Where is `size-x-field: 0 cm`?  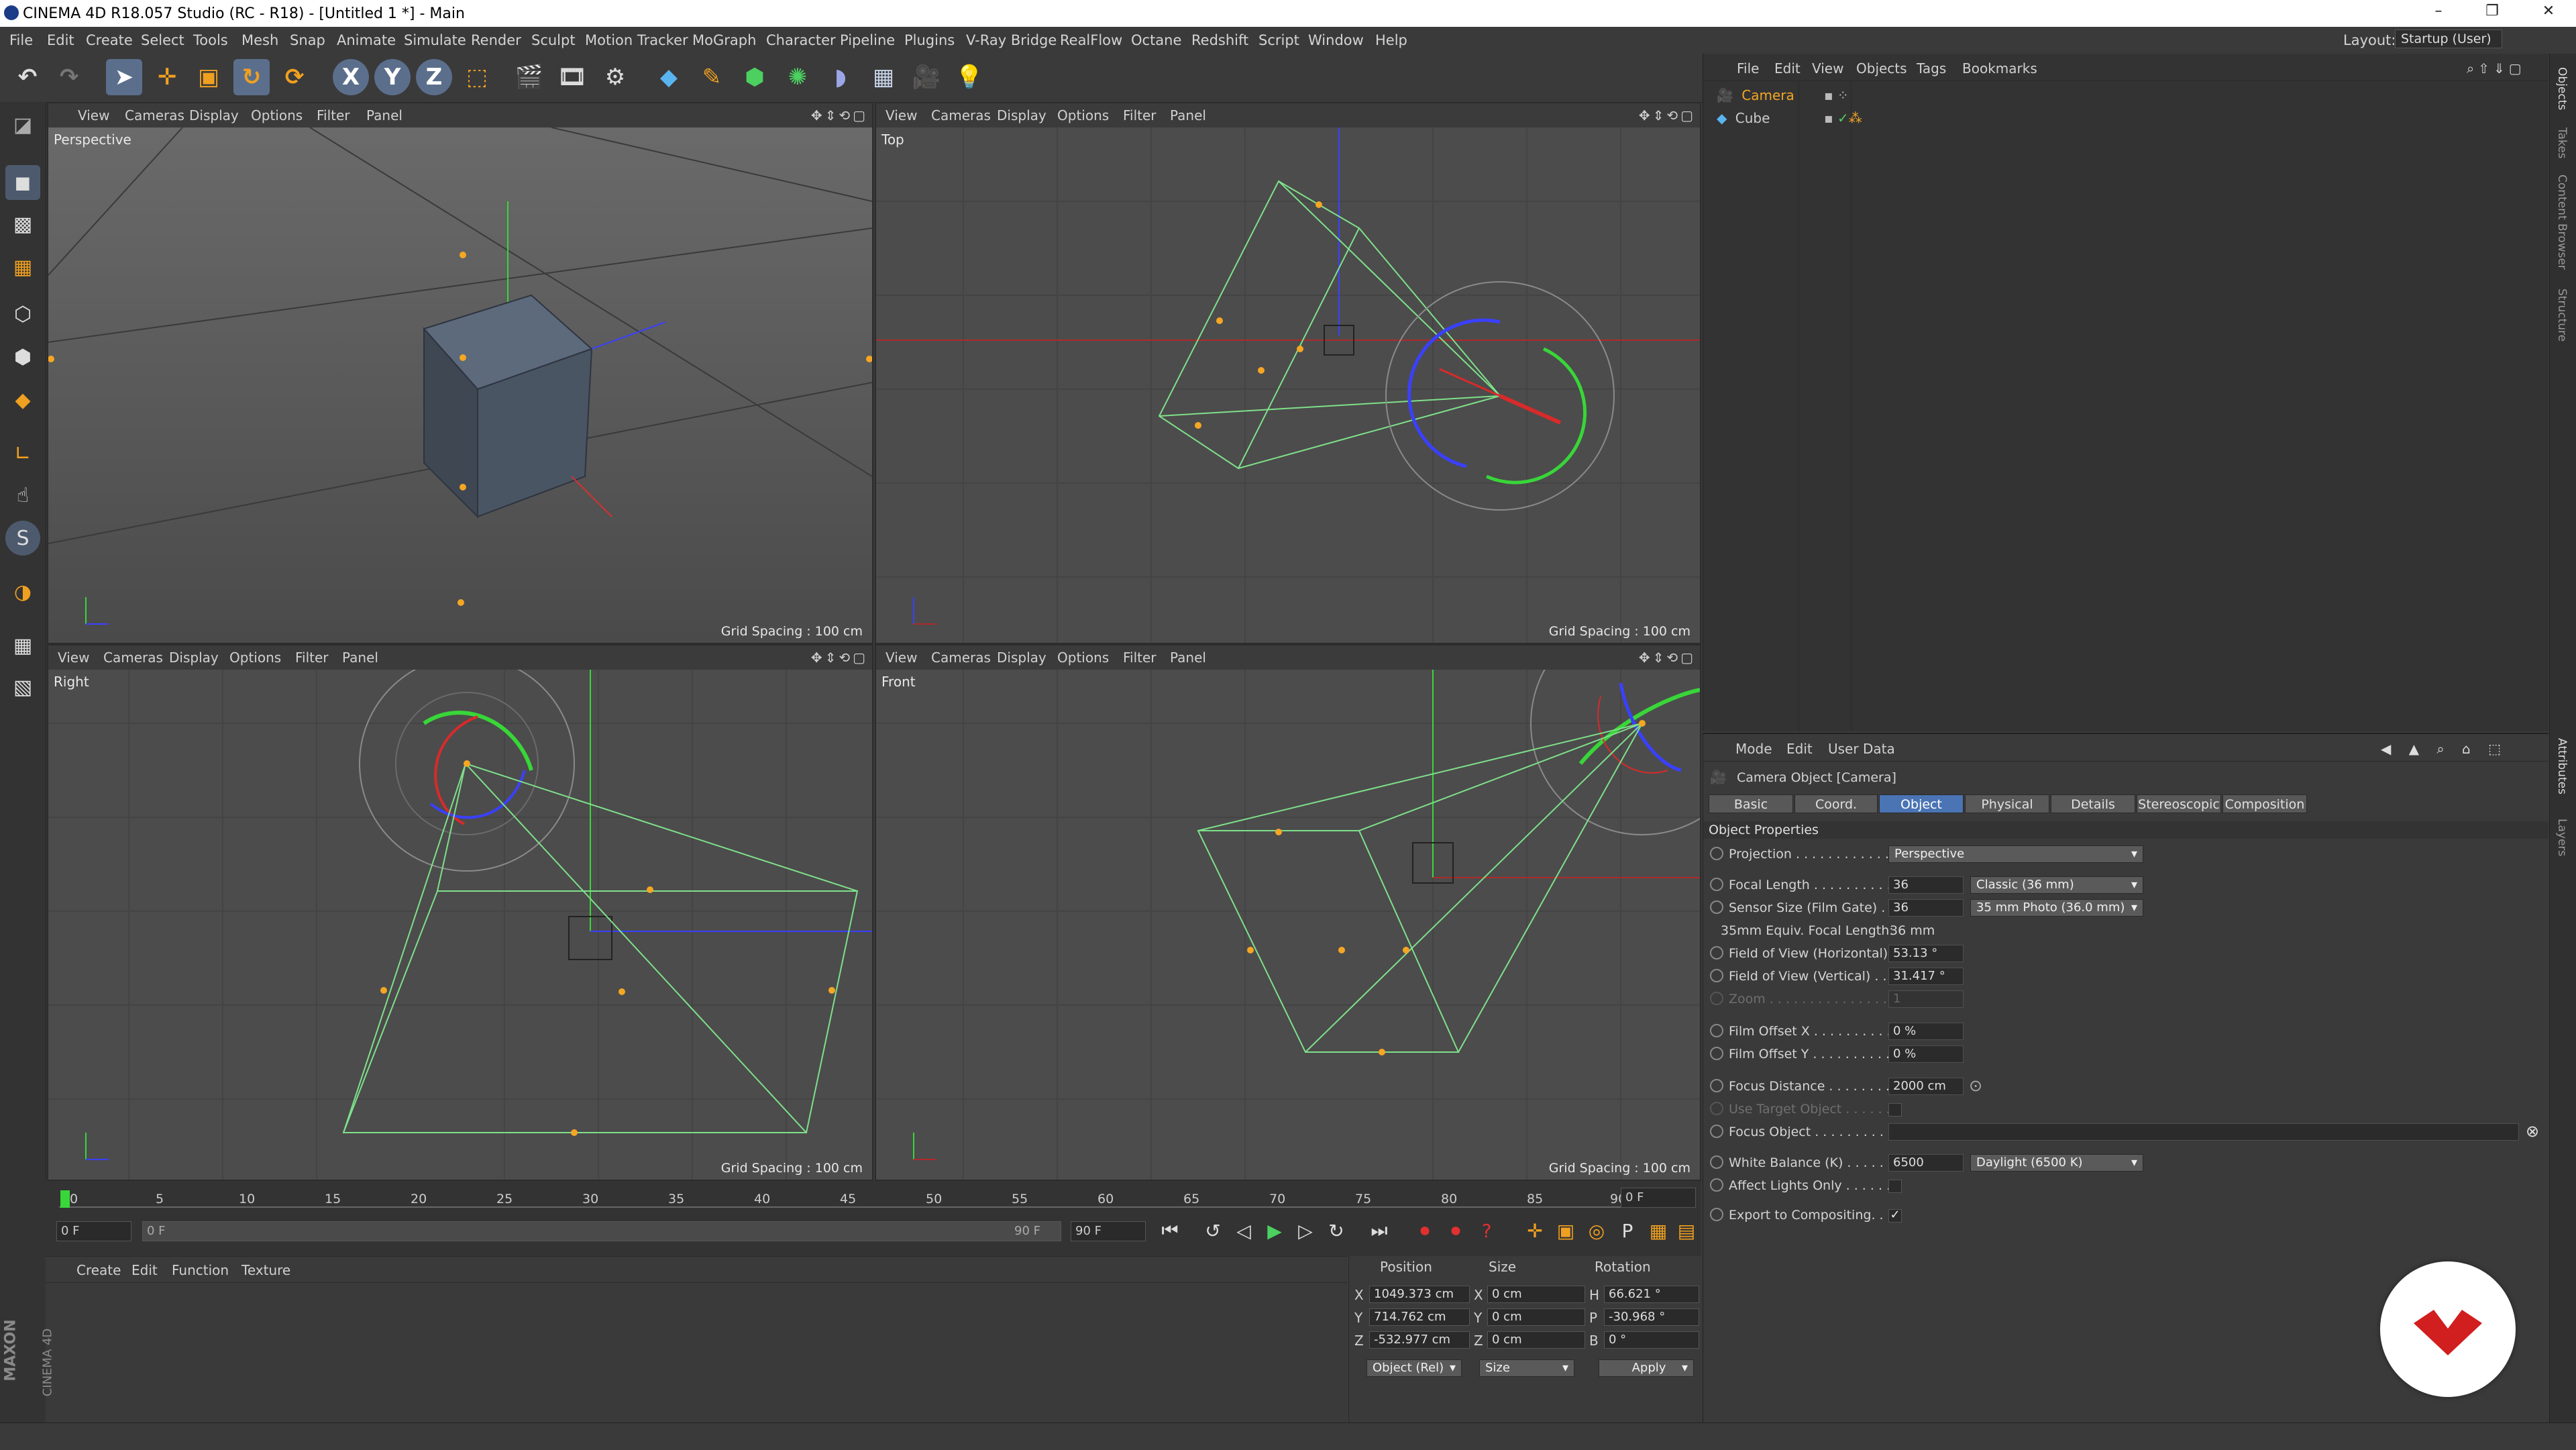 size-x-field: 0 cm is located at coordinates (1536, 1294).